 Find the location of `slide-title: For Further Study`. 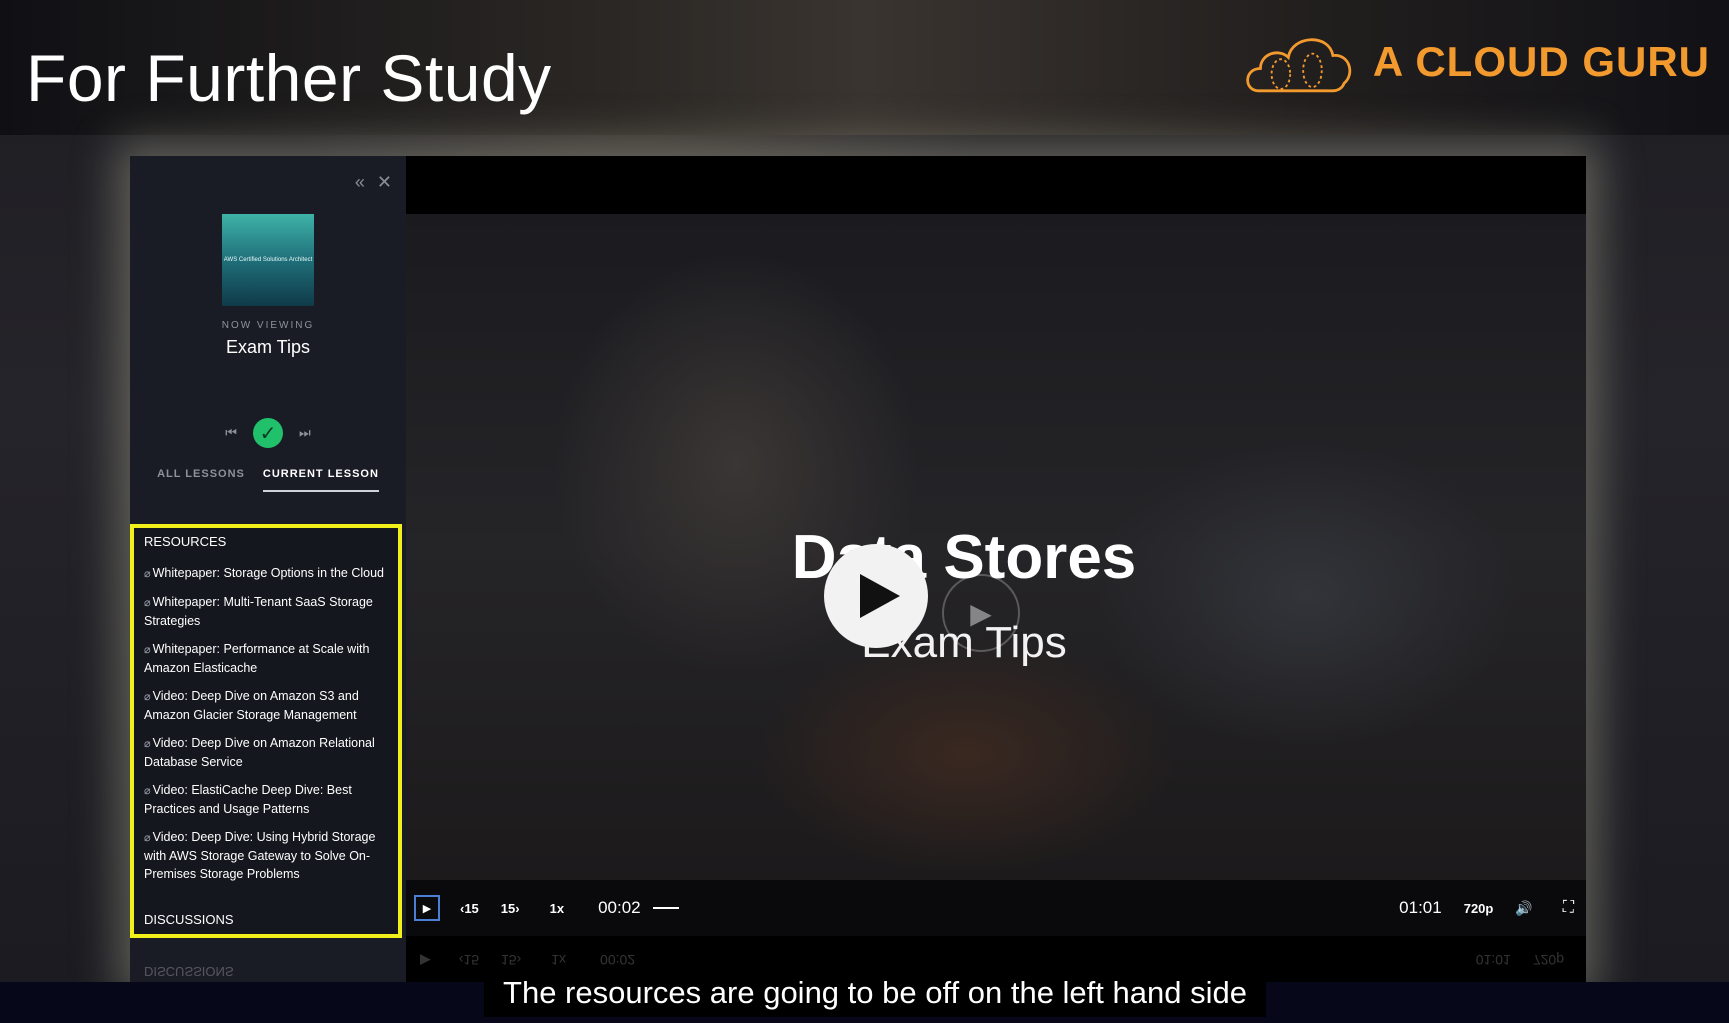

slide-title: For Further Study is located at coordinates (289, 78).